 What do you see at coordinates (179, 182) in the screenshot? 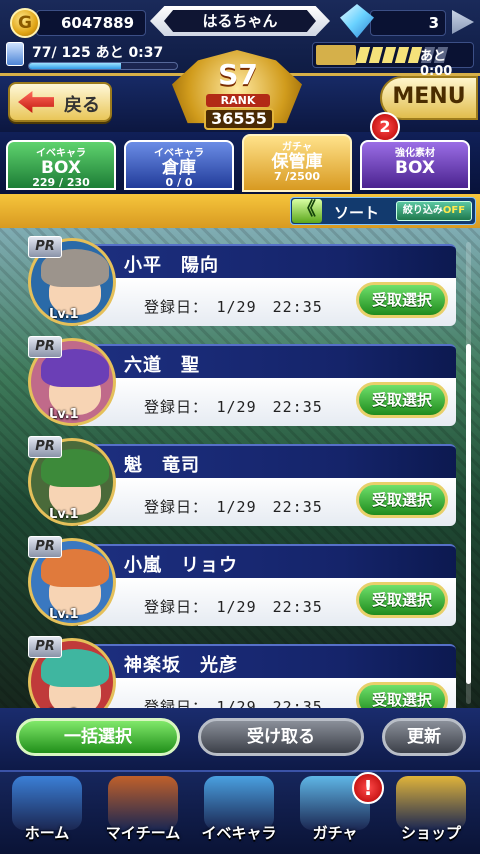
I see `tab-count: 0 / 0` at bounding box center [179, 182].